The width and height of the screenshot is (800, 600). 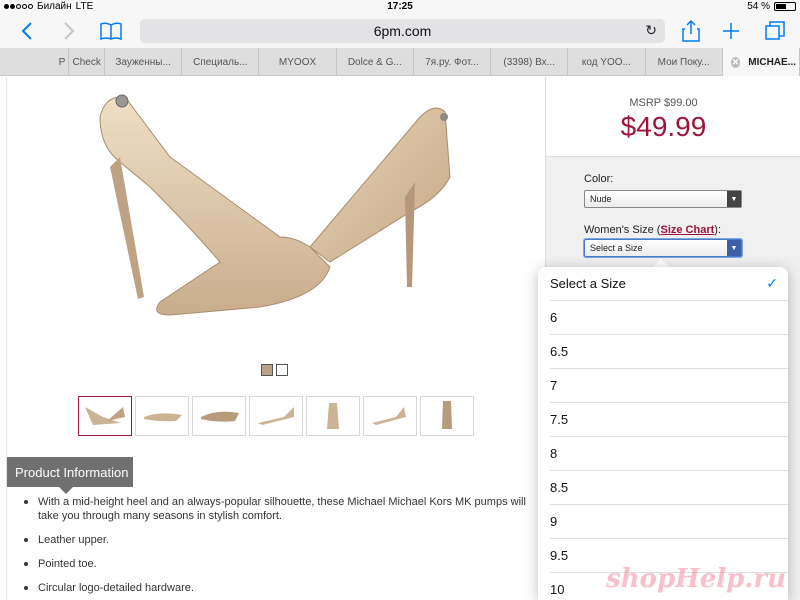 I want to click on browser-tab: Р, so click(x=35, y=62).